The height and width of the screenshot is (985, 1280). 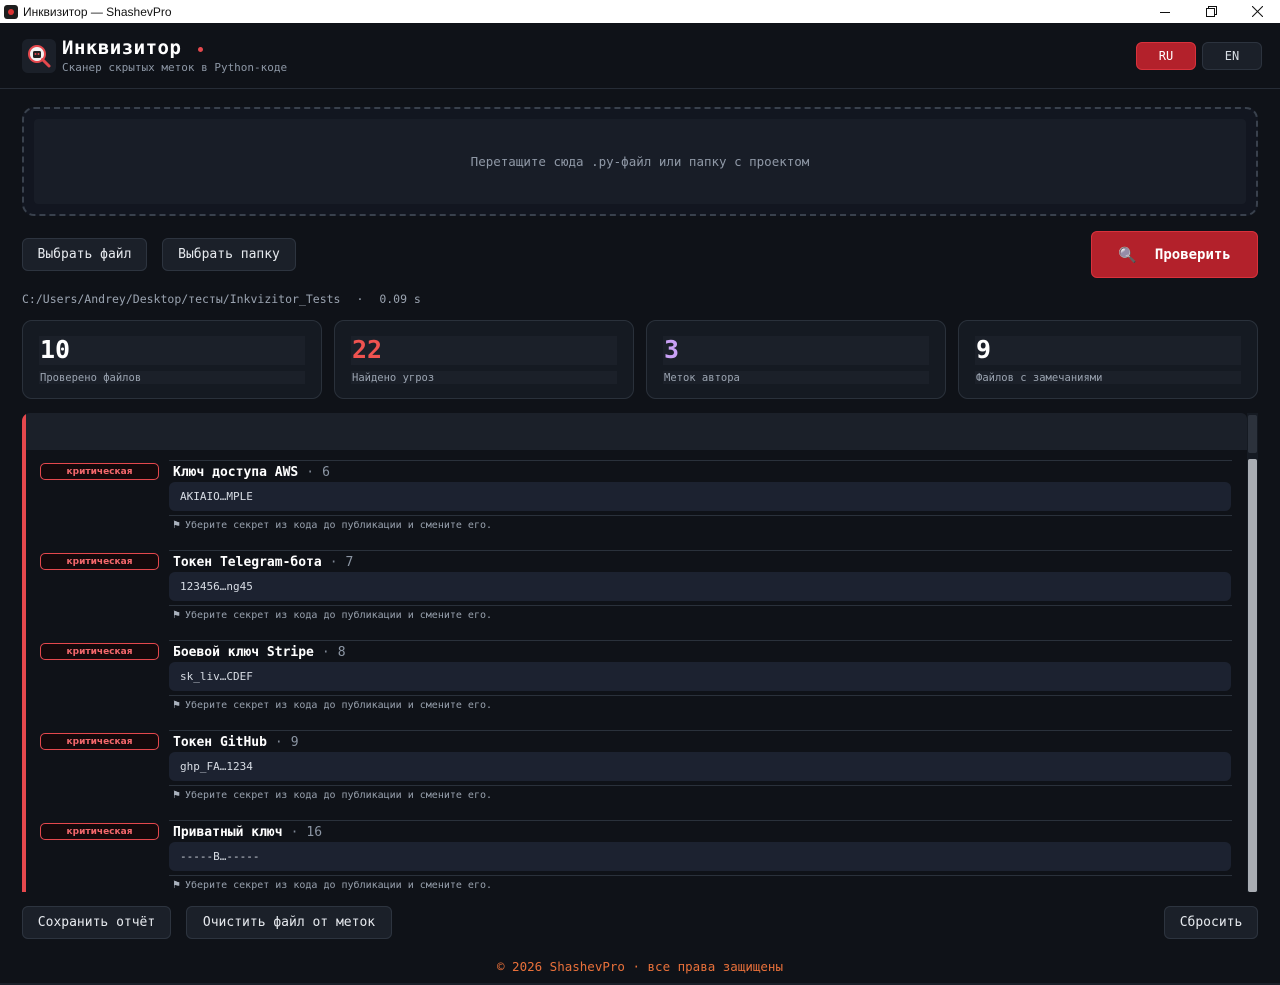 I want to click on stat-value: 9, so click(x=984, y=349).